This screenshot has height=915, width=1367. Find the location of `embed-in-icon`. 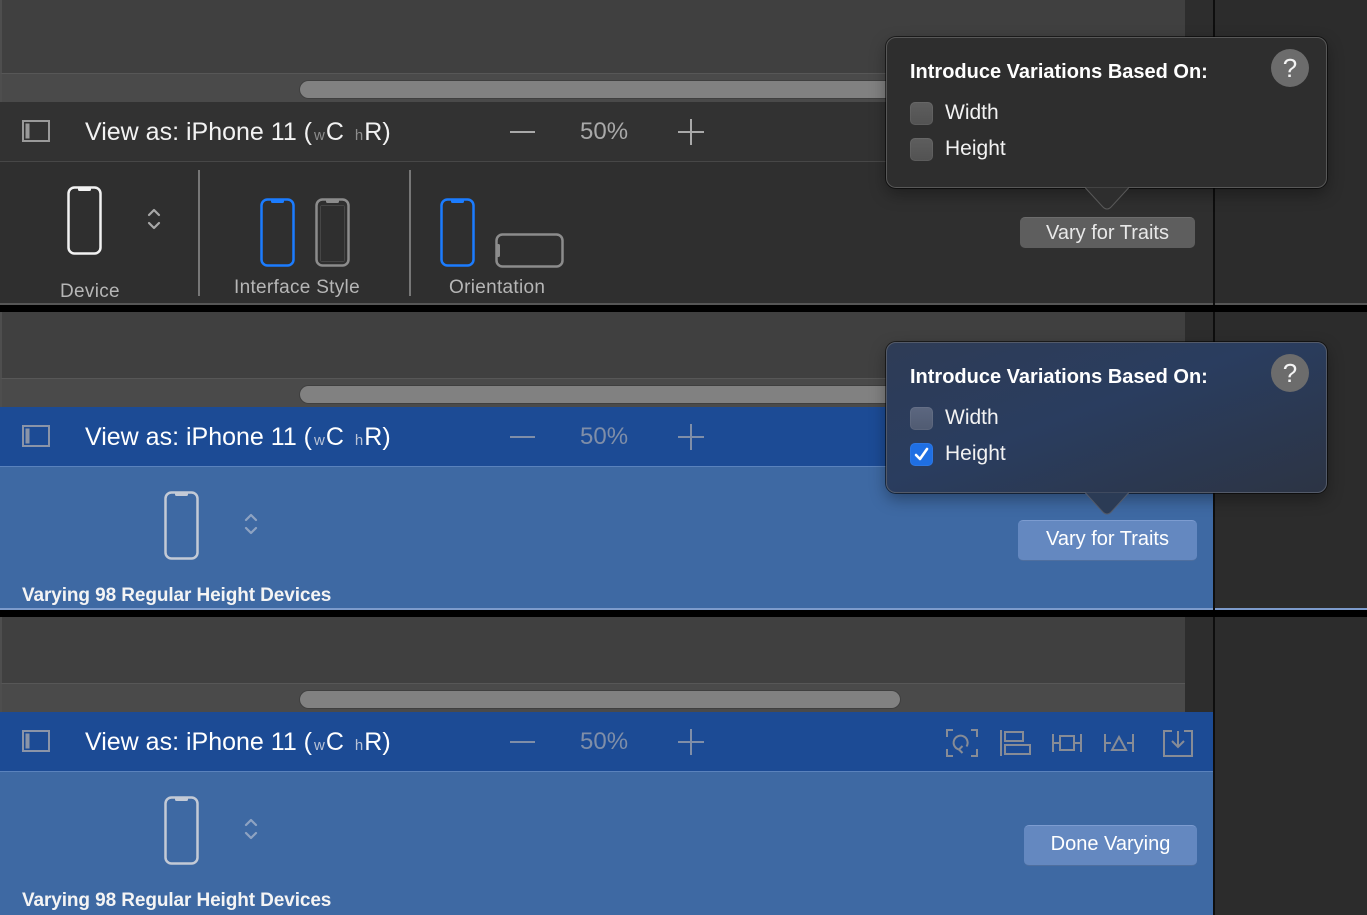

embed-in-icon is located at coordinates (1178, 743).